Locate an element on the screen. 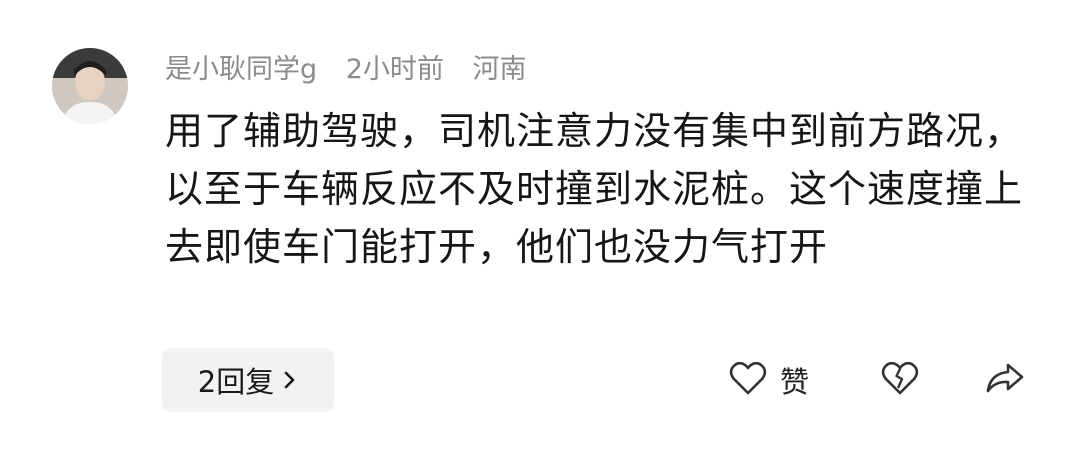 The width and height of the screenshot is (1080, 452). comment-meta: 是小耿同学g 2小时前 河南 is located at coordinates (356, 70).